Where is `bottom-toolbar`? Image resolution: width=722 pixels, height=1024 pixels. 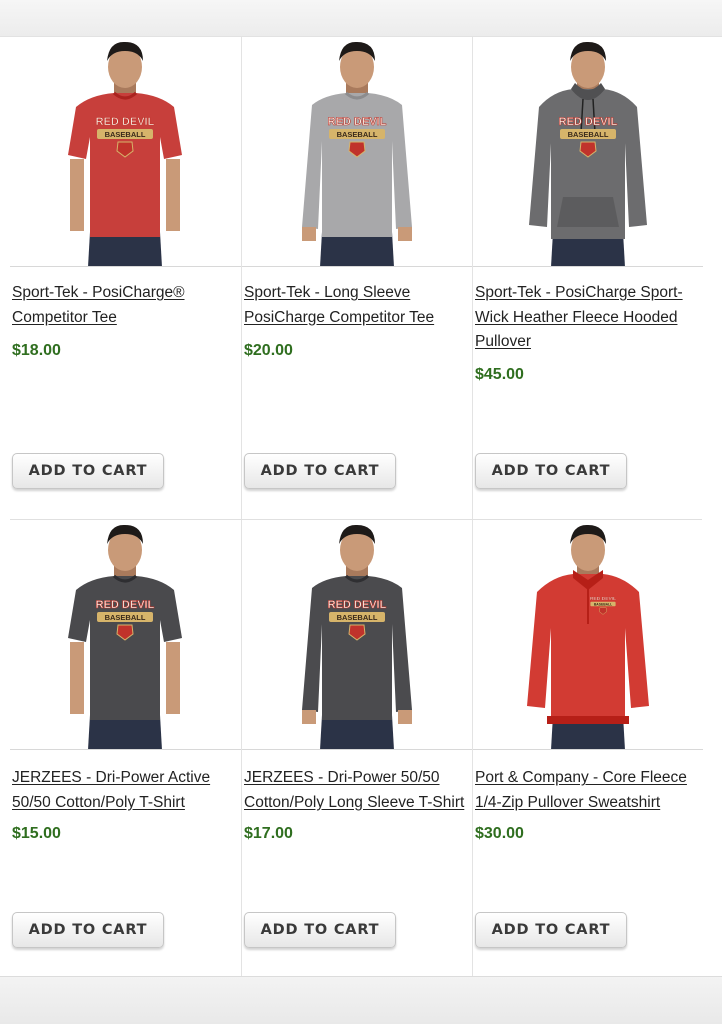 bottom-toolbar is located at coordinates (361, 1000).